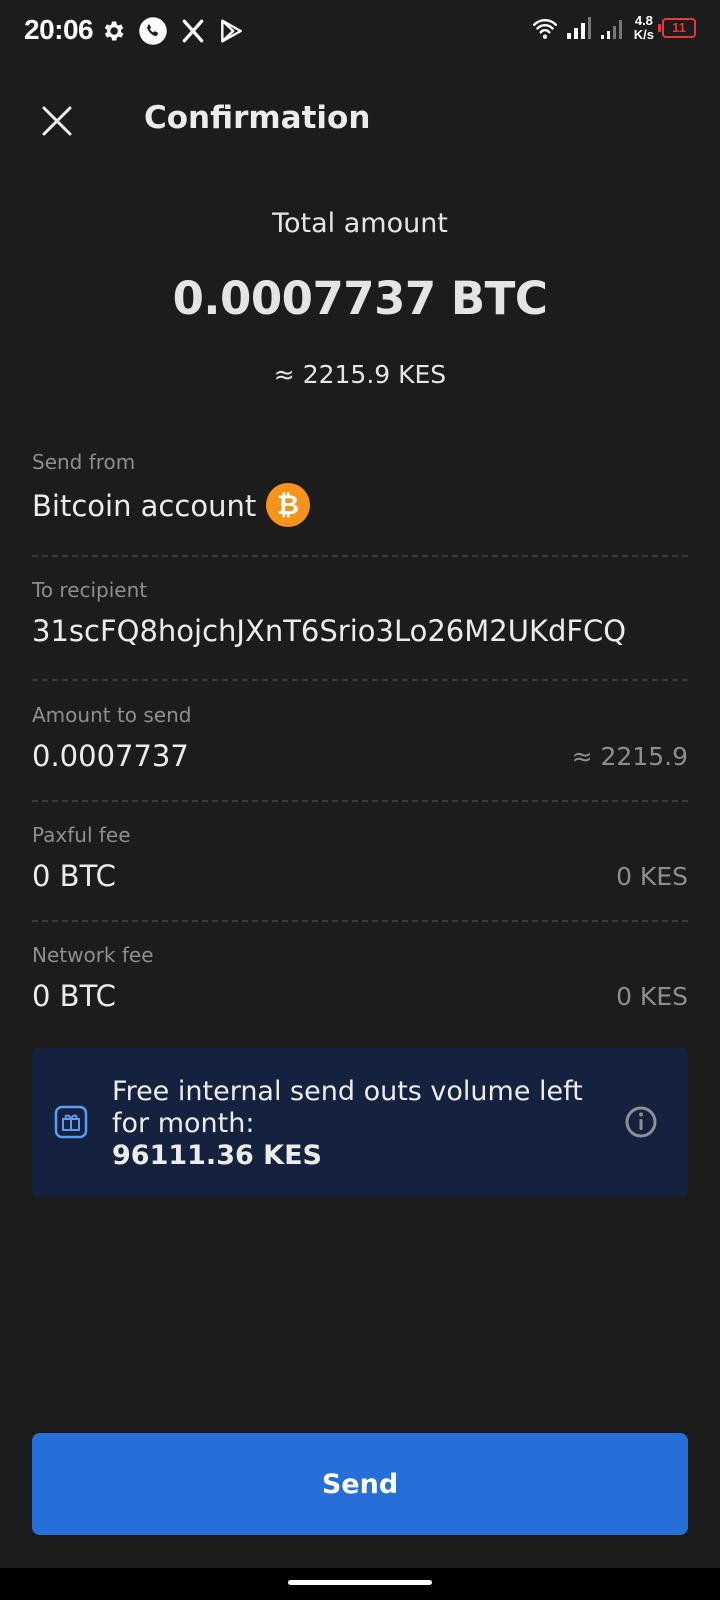 The width and height of the screenshot is (720, 1600). Describe the element at coordinates (652, 876) in the screenshot. I see `paxful-fee-fiat: 0 KES` at that location.